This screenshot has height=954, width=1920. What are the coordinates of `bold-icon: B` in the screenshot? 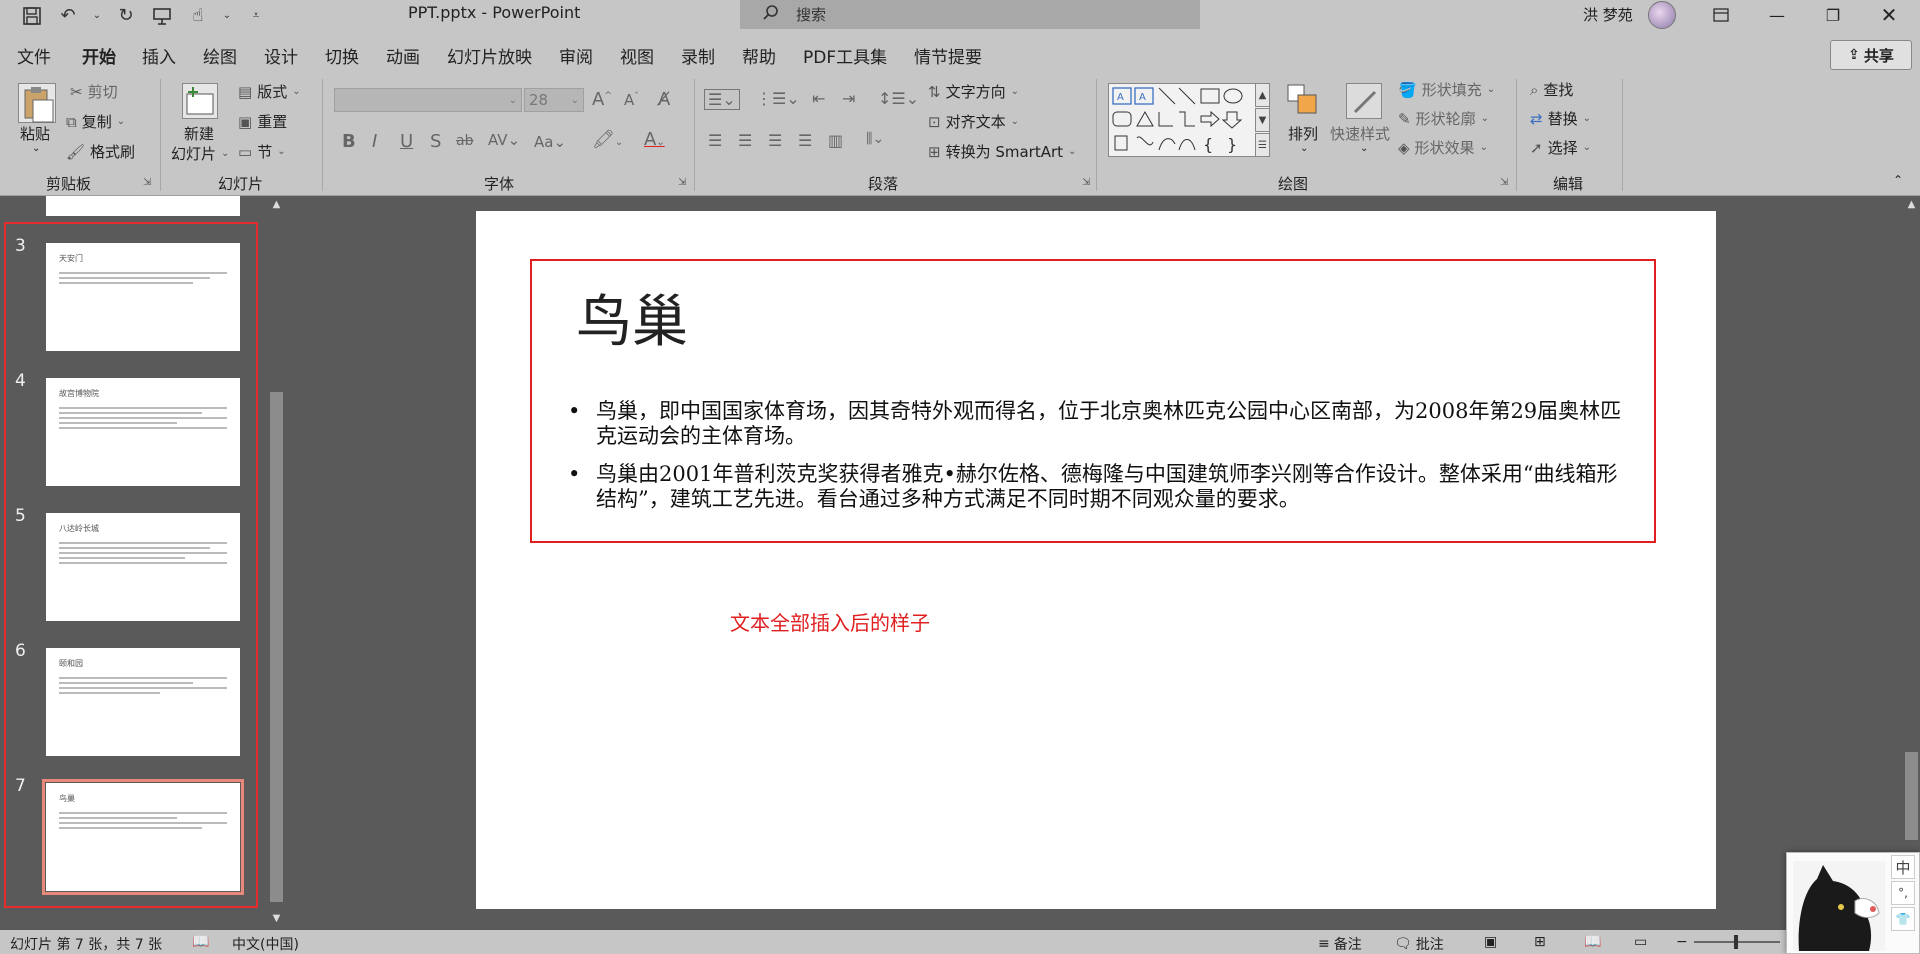 It's located at (349, 141).